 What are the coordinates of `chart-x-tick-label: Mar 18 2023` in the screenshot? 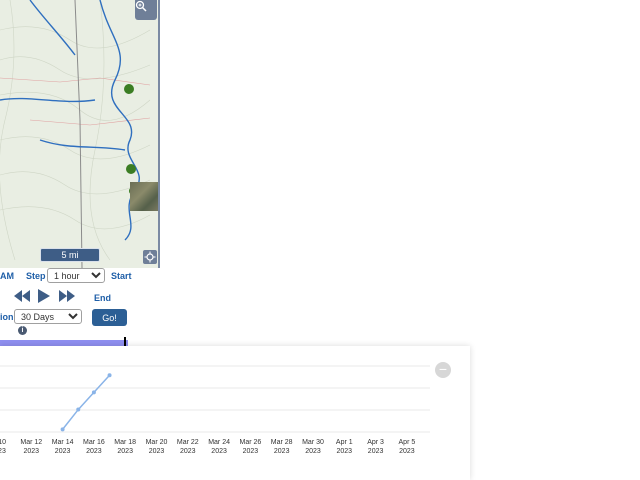 It's located at (125, 447).